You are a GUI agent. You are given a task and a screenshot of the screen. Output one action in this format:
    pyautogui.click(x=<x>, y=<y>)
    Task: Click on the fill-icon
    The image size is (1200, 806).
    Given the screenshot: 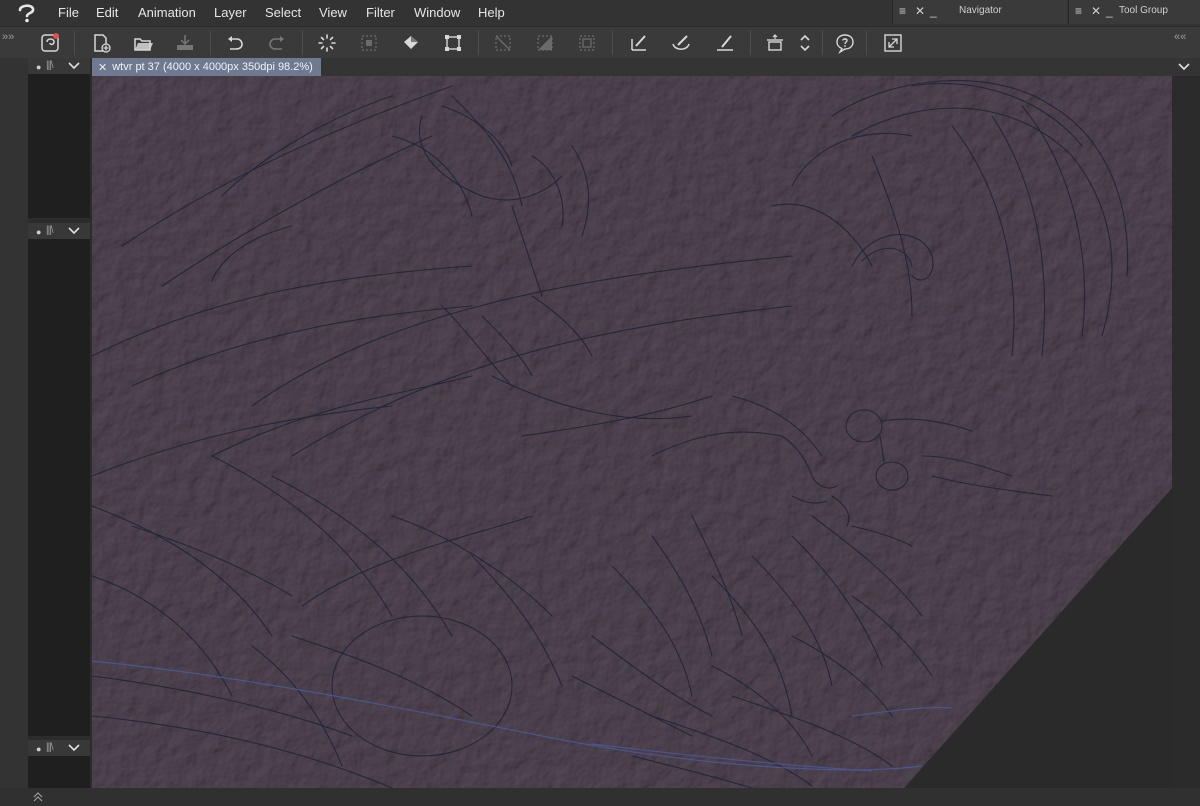 What is the action you would take?
    pyautogui.click(x=411, y=42)
    